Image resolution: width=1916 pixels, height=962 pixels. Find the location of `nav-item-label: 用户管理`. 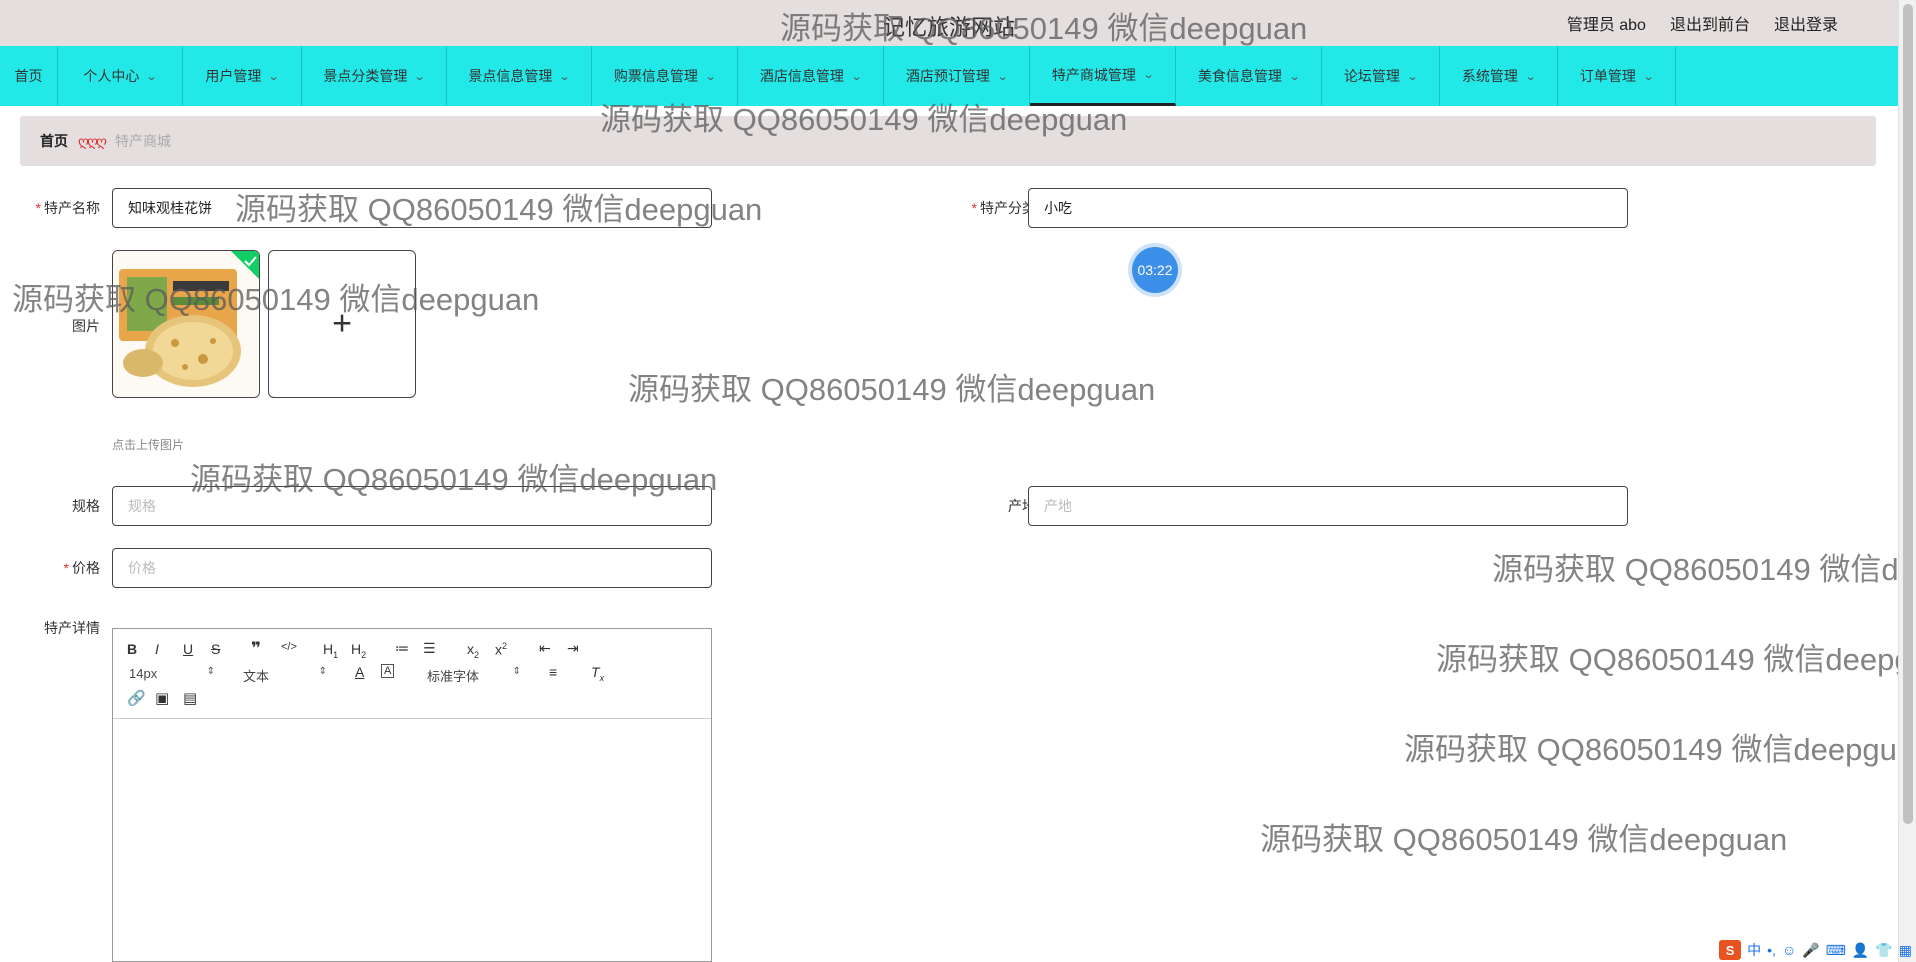

nav-item-label: 用户管理 is located at coordinates (233, 76).